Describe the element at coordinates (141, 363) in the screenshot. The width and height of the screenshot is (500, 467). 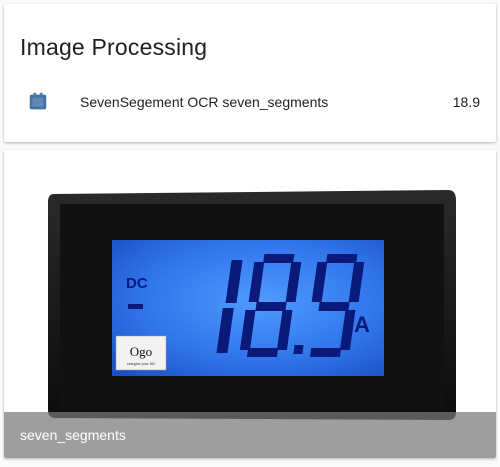
I see `brand-tagline: energize your life` at that location.